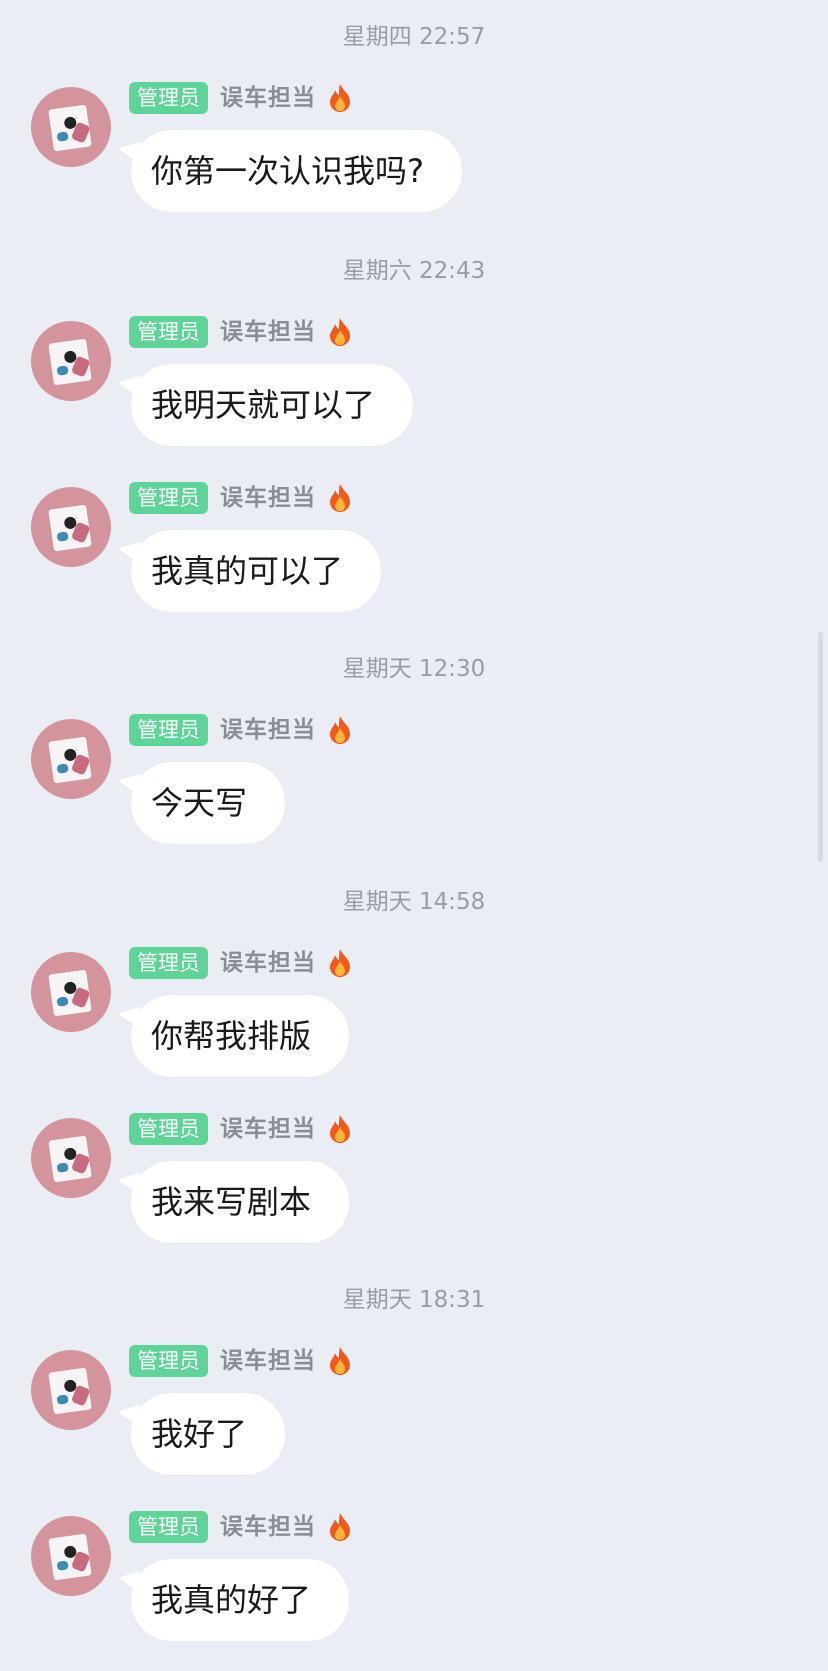 Image resolution: width=828 pixels, height=1671 pixels. What do you see at coordinates (208, 803) in the screenshot?
I see `message-bubble: 今天写` at bounding box center [208, 803].